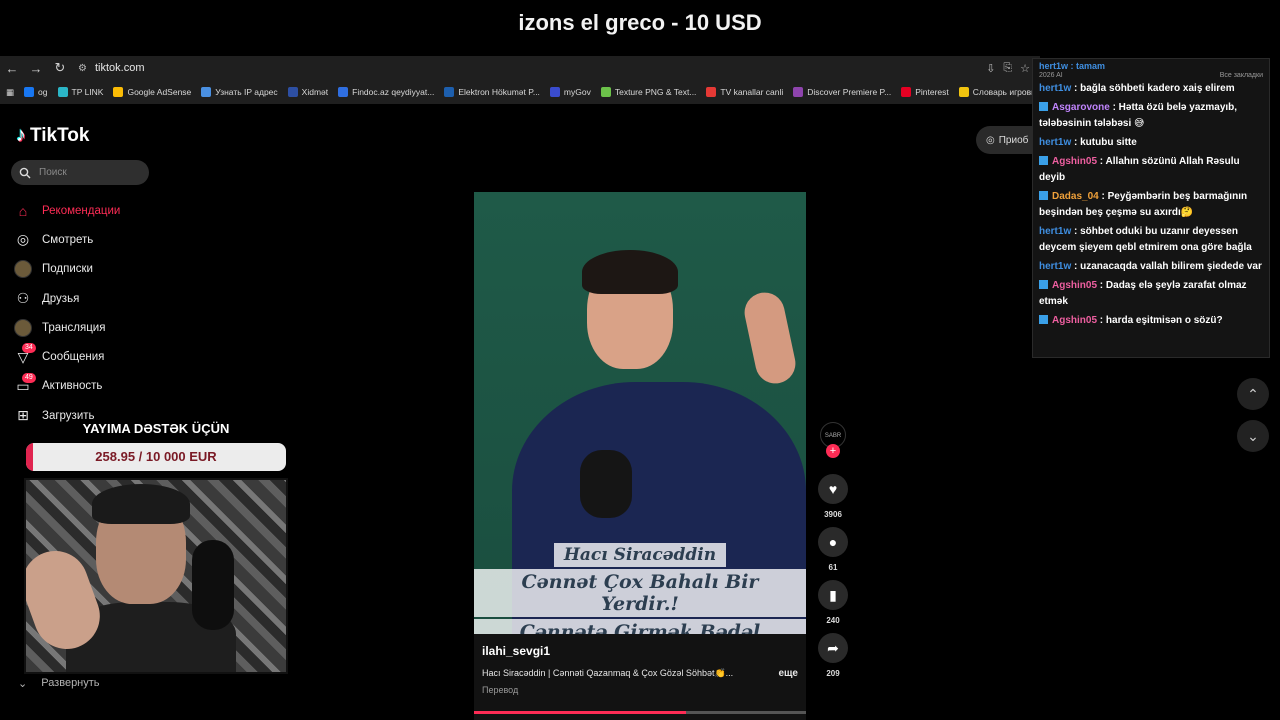 Image resolution: width=1280 pixels, height=720 pixels. Describe the element at coordinates (36, 92) in the screenshot. I see `bookmark-item: og` at that location.